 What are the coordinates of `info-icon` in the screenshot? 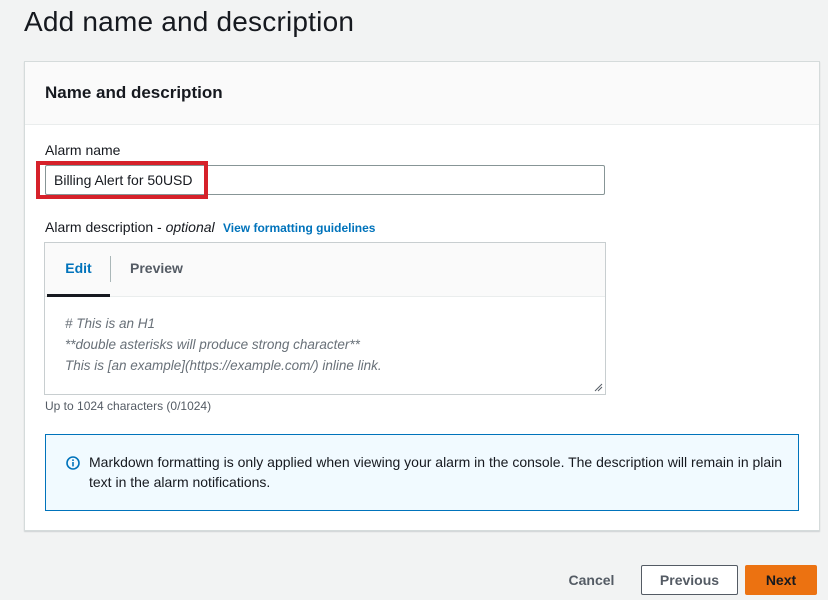 It's located at (73, 463).